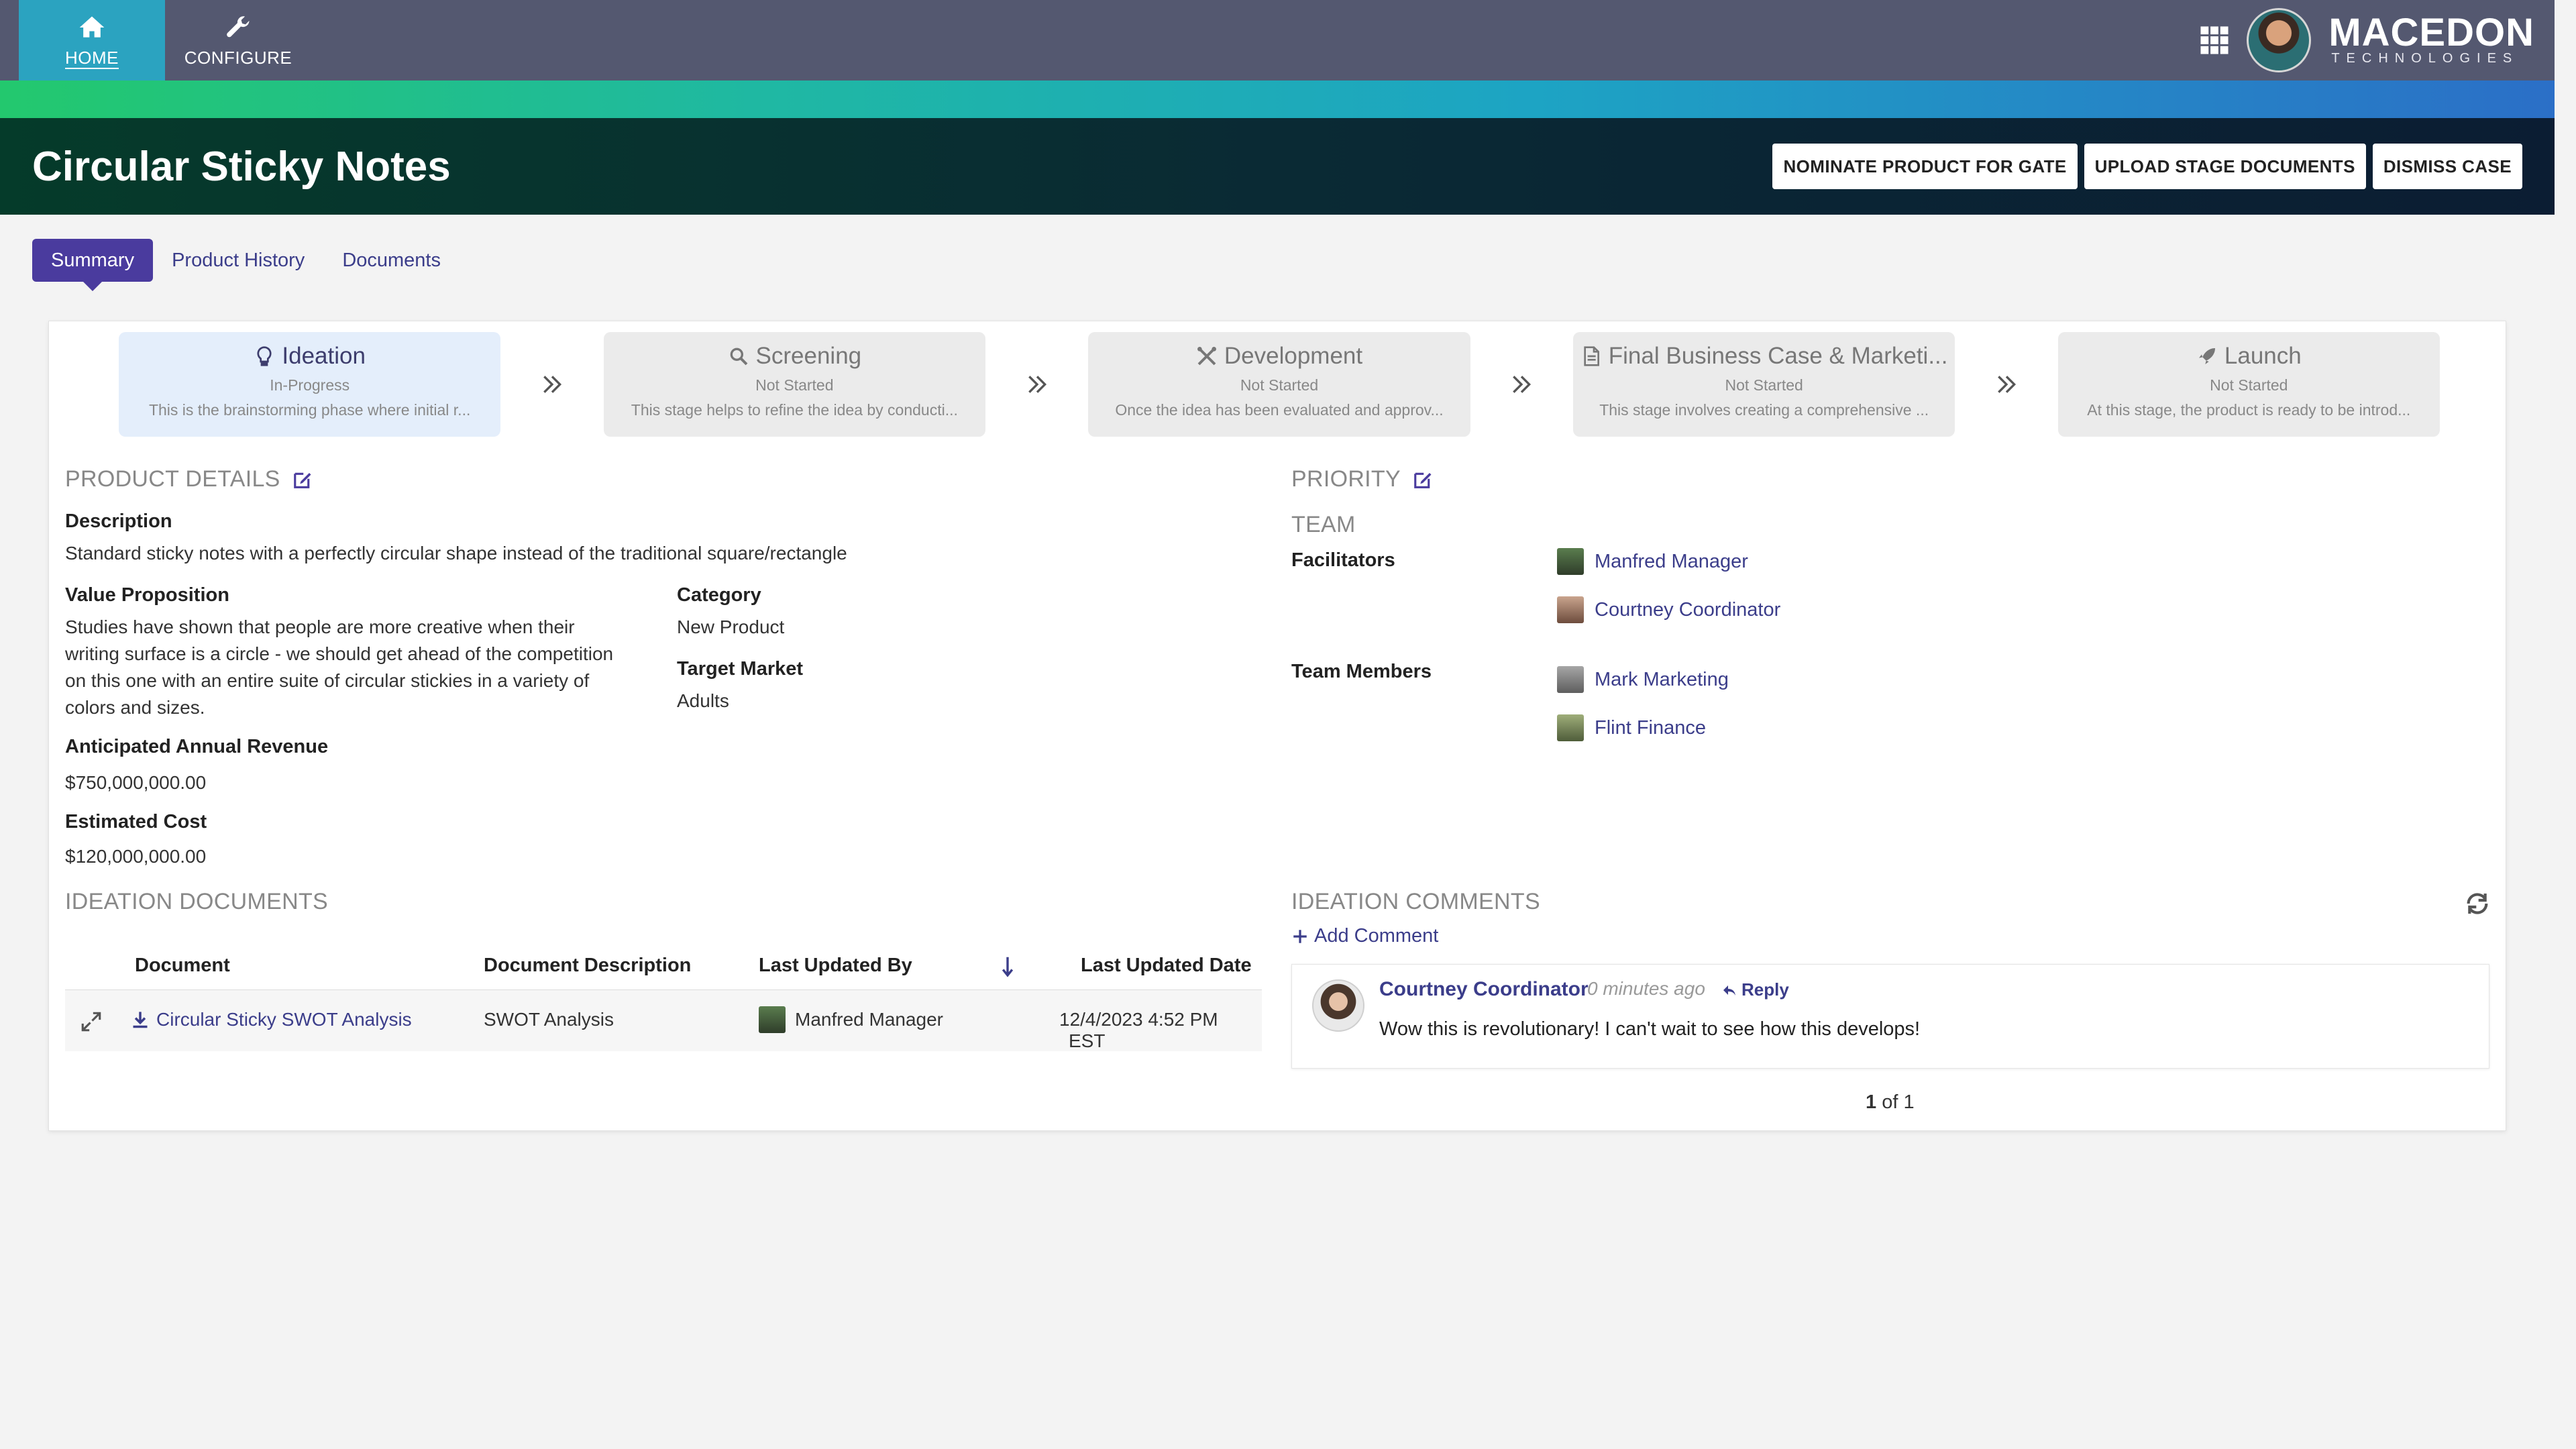 The height and width of the screenshot is (1449, 2576). Describe the element at coordinates (118, 521) in the screenshot. I see `description-label: Description` at that location.